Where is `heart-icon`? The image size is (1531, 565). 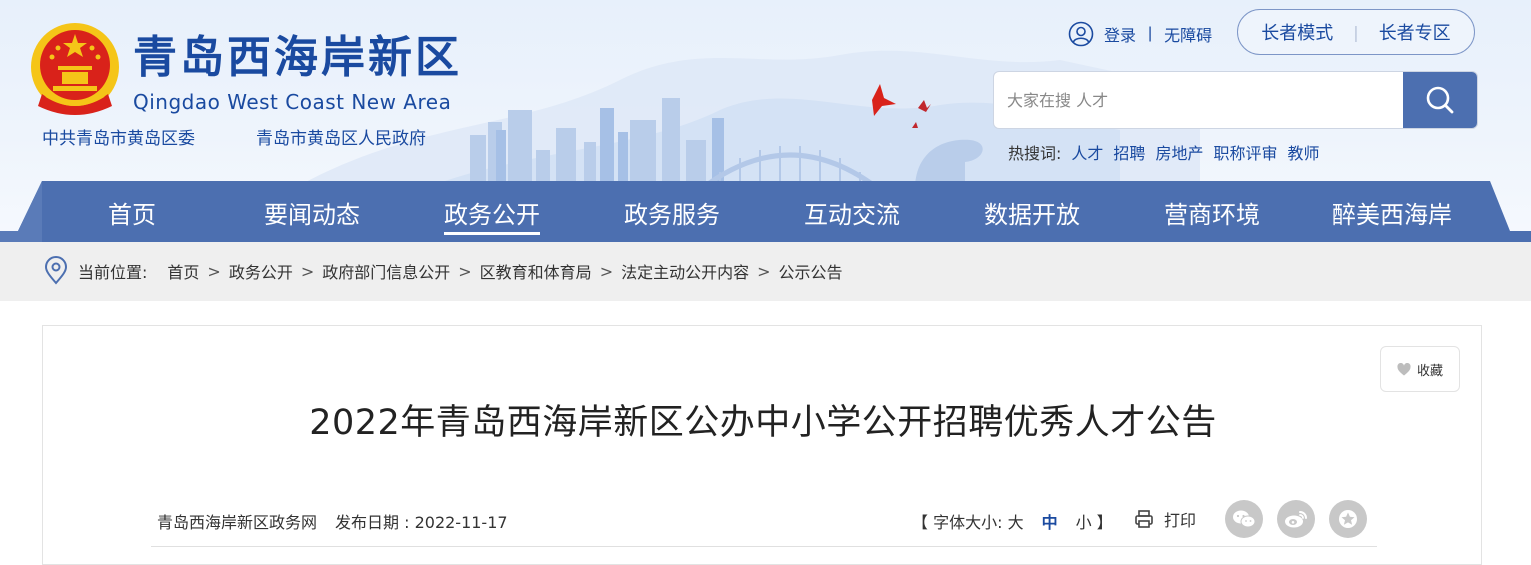 heart-icon is located at coordinates (1404, 368).